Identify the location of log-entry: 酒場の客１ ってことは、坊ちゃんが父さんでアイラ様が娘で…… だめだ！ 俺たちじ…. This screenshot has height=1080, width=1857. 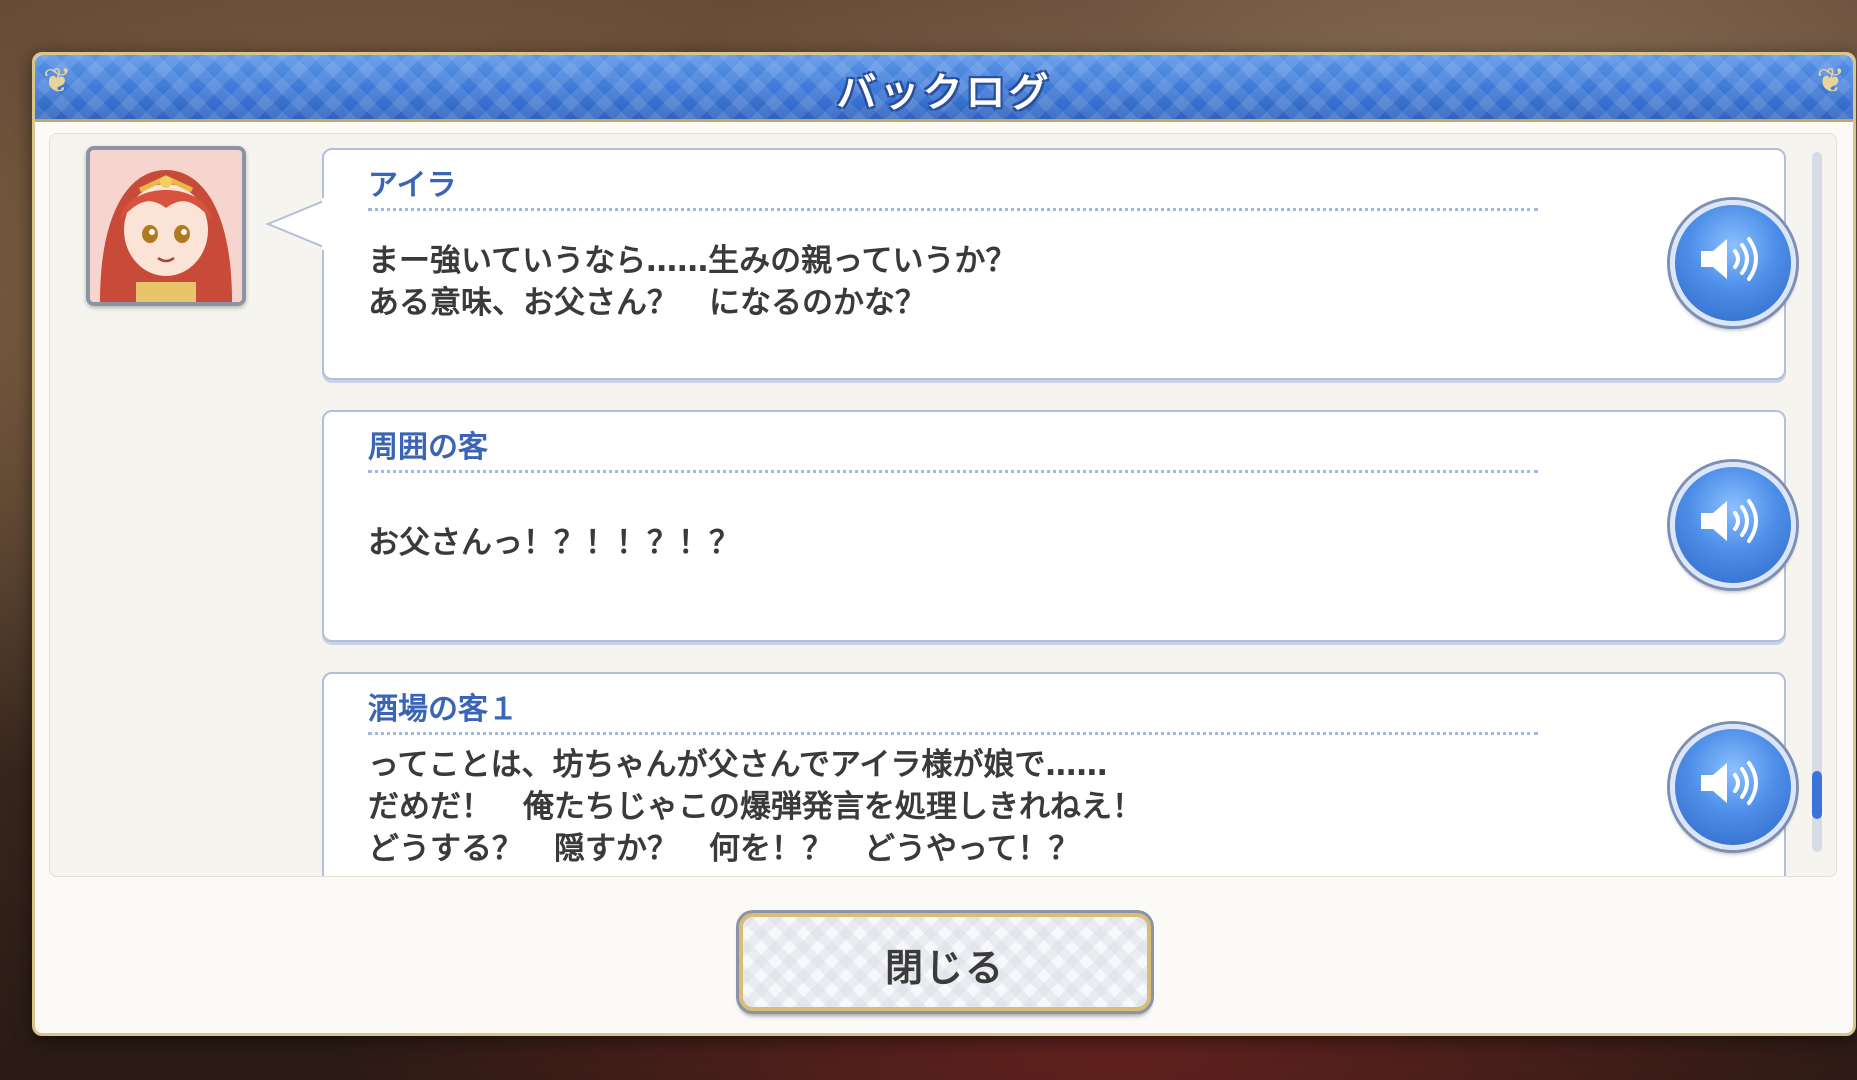
(1059, 774).